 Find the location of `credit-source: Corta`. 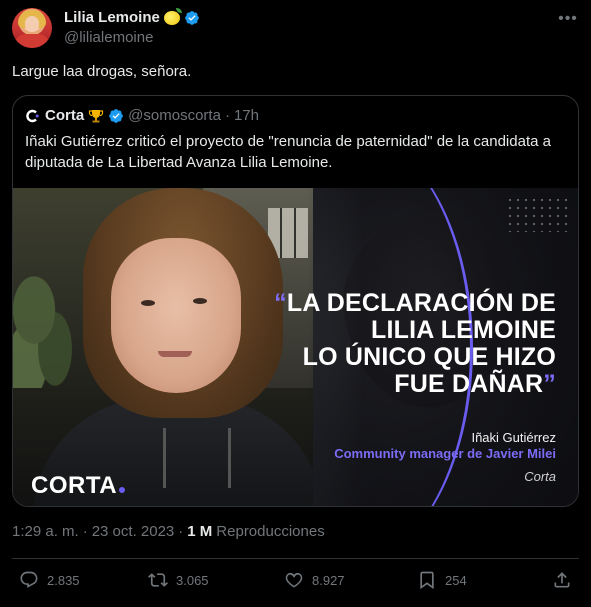

credit-source: Corta is located at coordinates (540, 476).